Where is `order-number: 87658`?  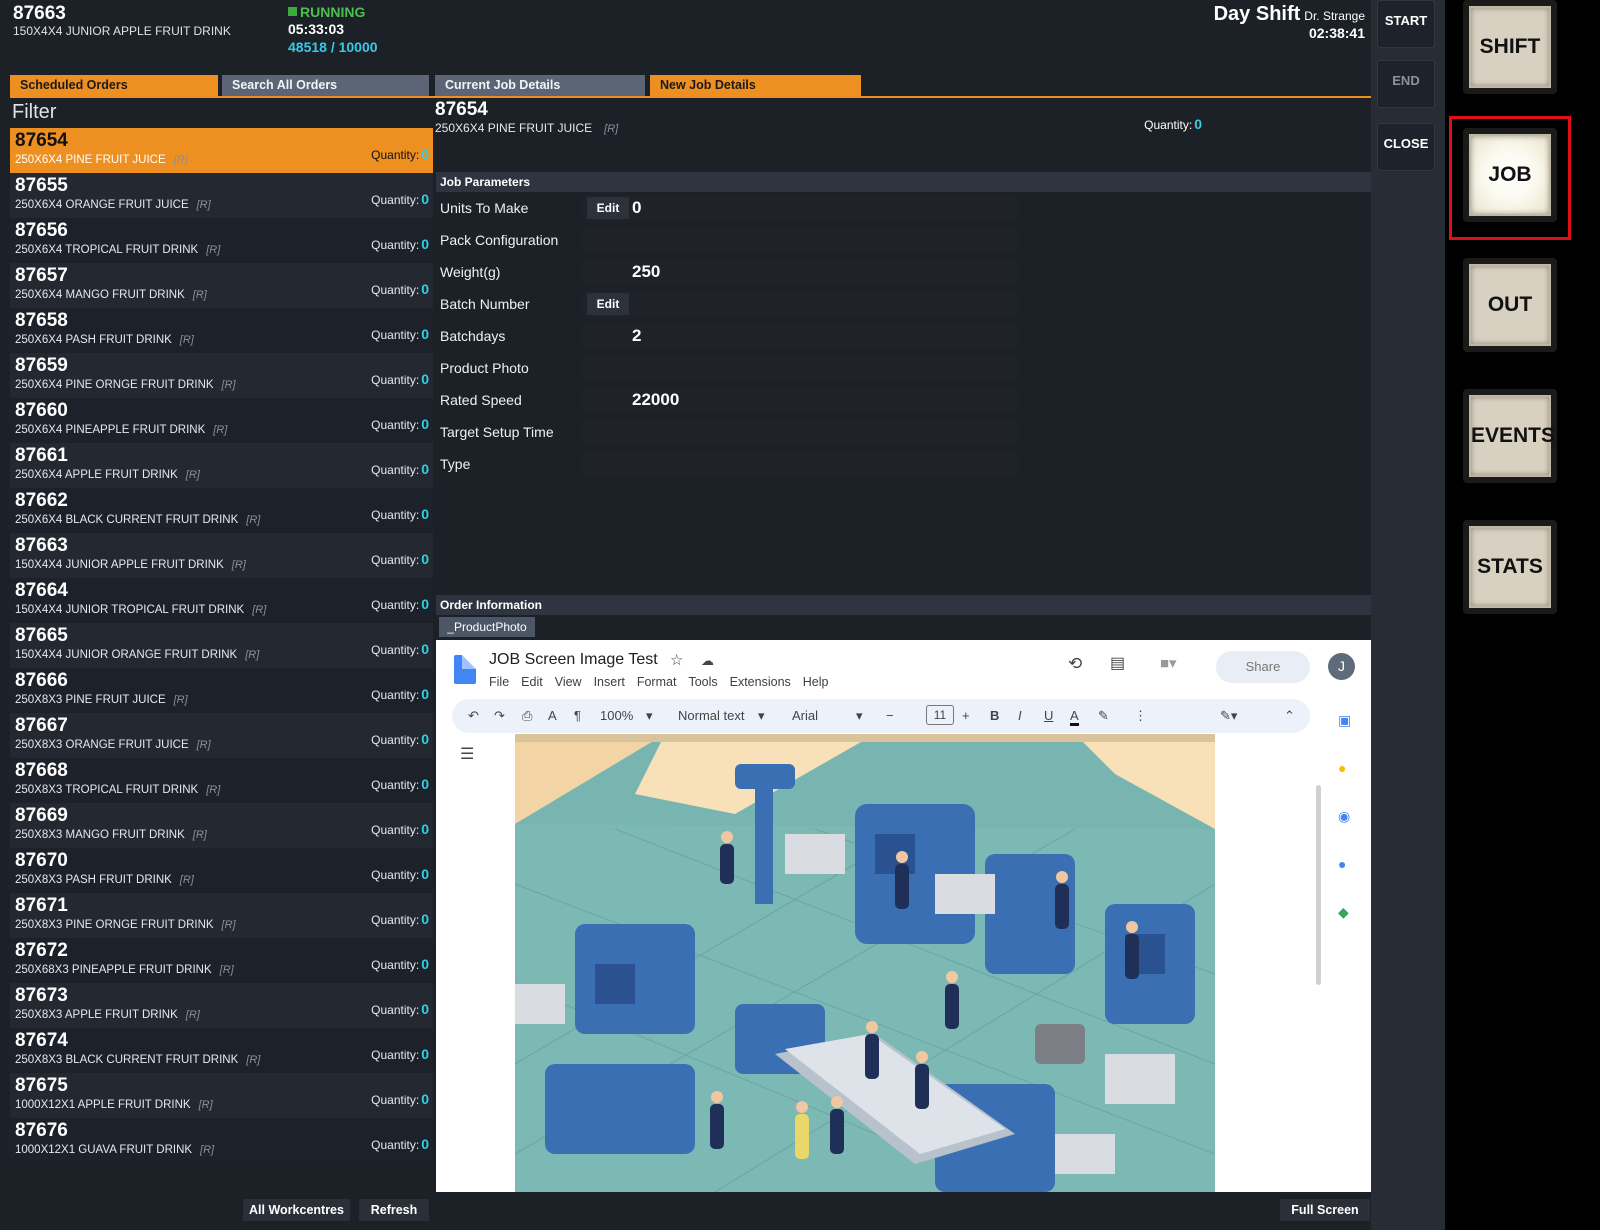
order-number: 87658 is located at coordinates (41, 320).